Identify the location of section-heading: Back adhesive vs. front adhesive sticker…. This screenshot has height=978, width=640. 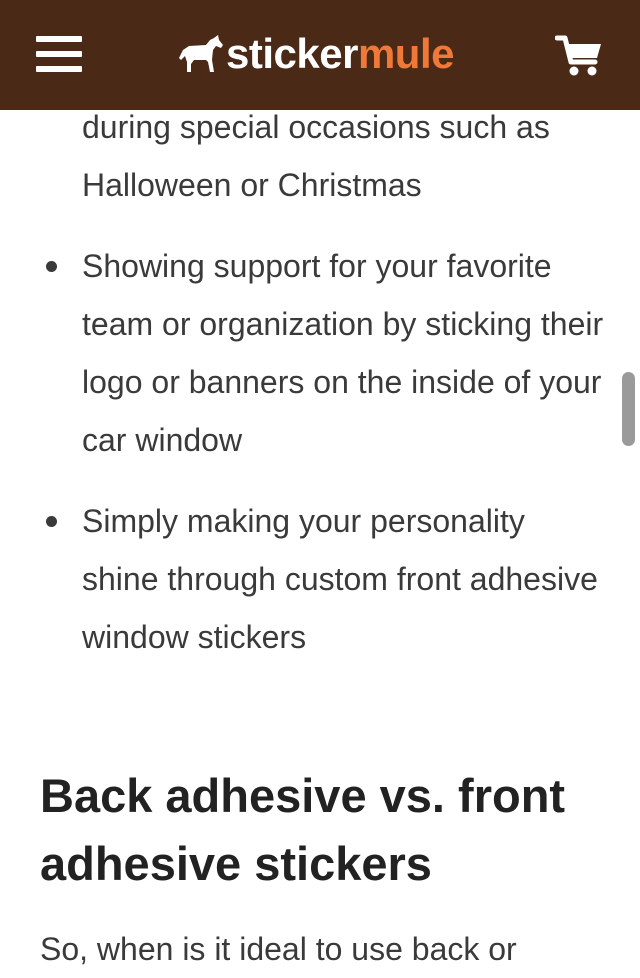
(303, 829).